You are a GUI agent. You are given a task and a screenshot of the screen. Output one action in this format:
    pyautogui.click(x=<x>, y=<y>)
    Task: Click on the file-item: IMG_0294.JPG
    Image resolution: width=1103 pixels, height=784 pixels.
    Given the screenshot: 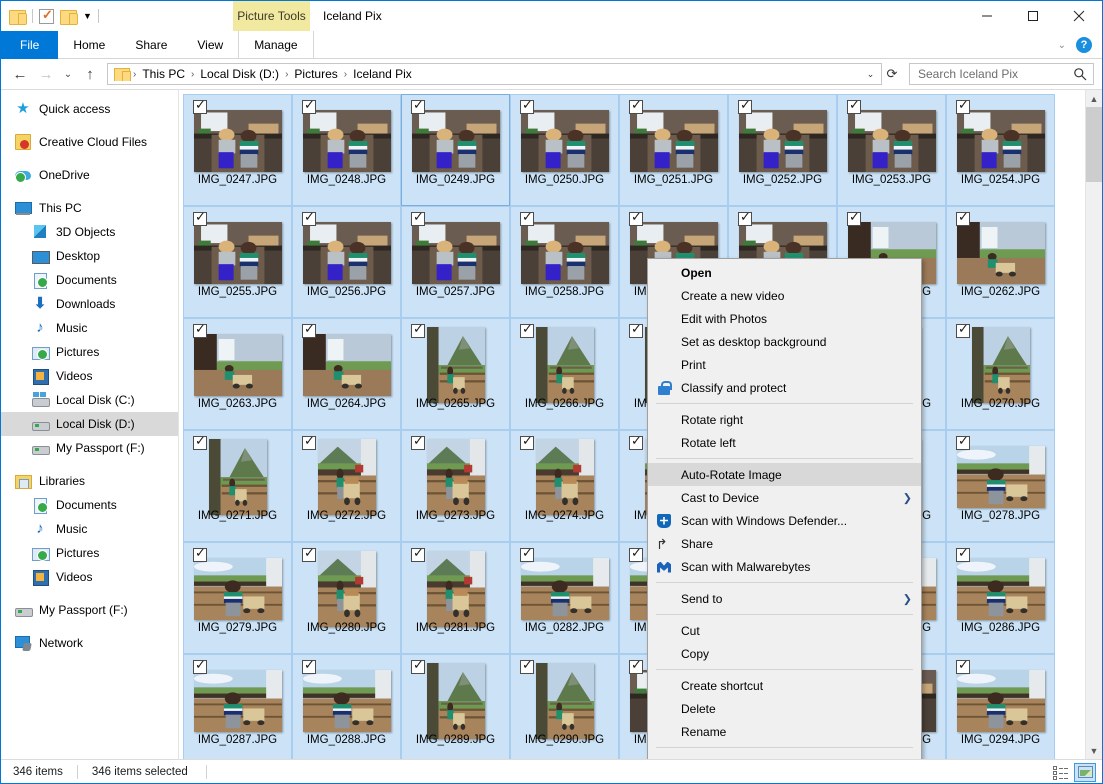 What is the action you would take?
    pyautogui.click(x=1000, y=706)
    